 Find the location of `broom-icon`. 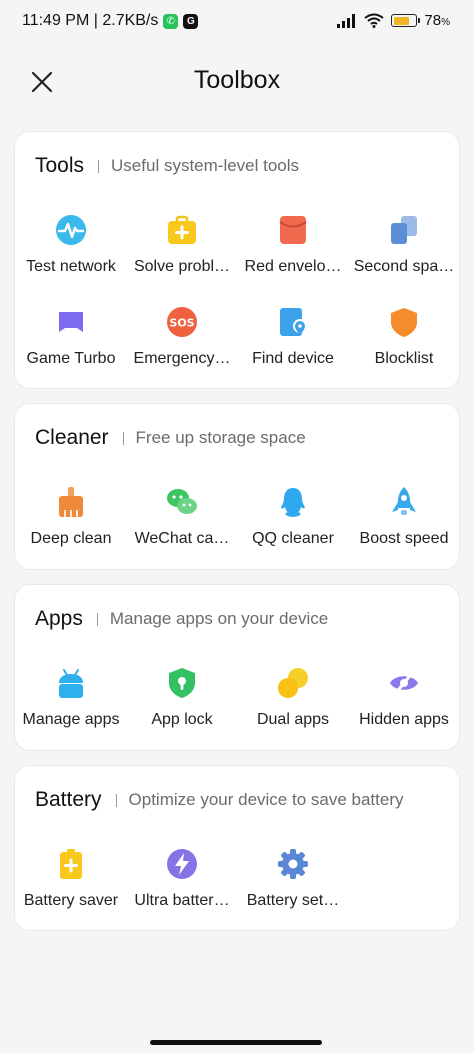

broom-icon is located at coordinates (71, 502).